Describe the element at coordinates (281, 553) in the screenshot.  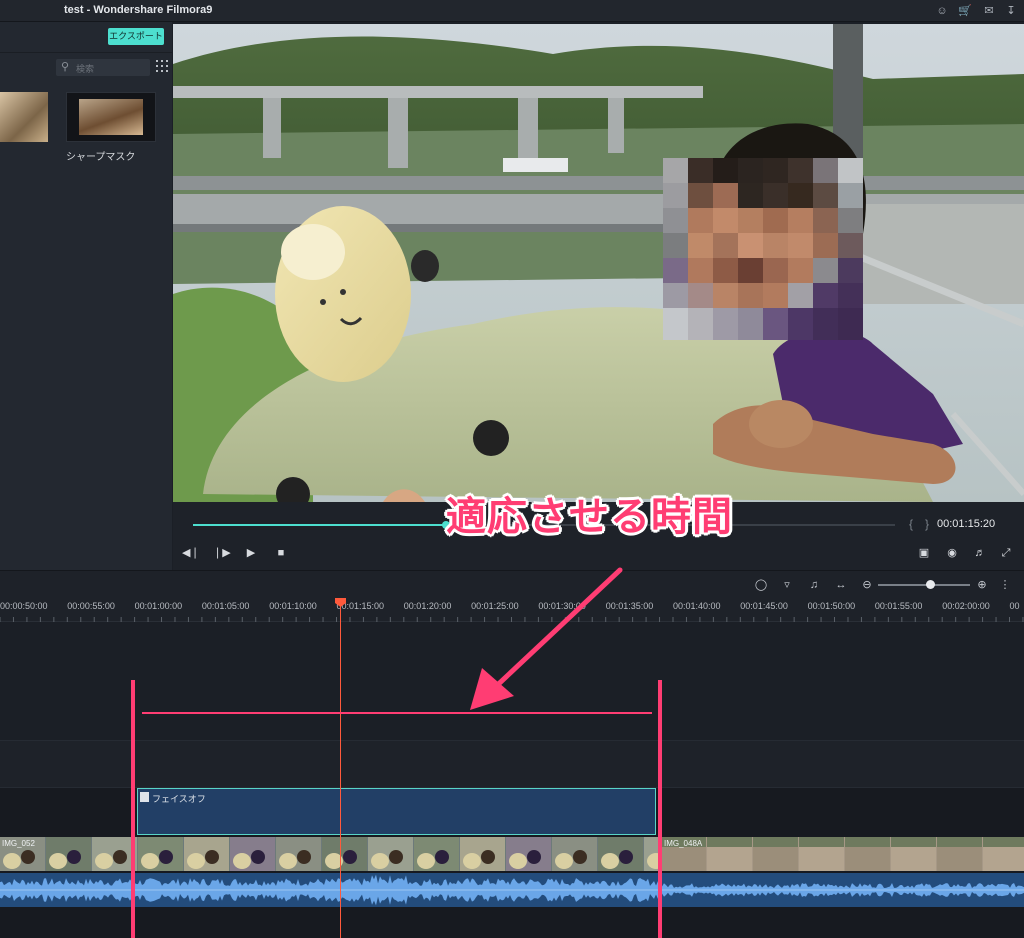
I see `stop-icon: ■` at that location.